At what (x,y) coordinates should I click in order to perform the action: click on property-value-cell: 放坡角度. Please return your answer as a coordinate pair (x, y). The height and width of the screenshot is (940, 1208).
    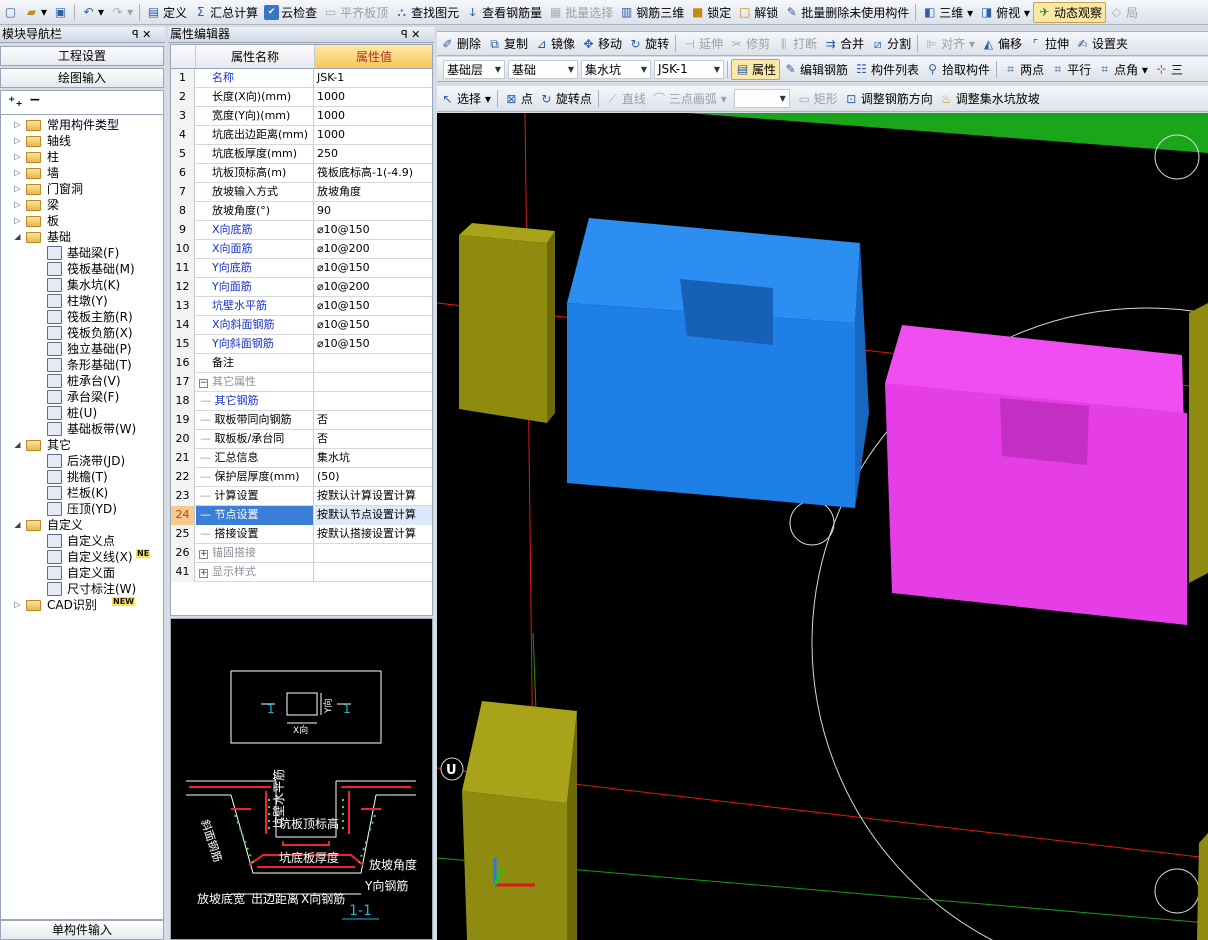
    Looking at the image, I should click on (373, 192).